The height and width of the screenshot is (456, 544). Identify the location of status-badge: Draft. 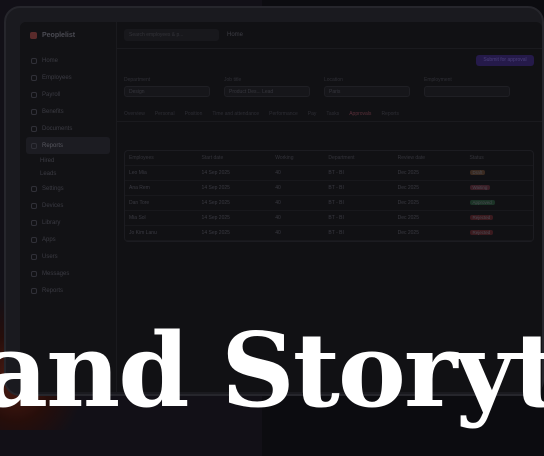
(477, 172).